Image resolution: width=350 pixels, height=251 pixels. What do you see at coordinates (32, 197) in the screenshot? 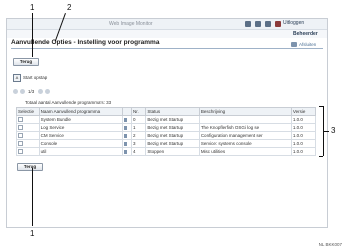
I see `callout-1-bottom-line` at bounding box center [32, 197].